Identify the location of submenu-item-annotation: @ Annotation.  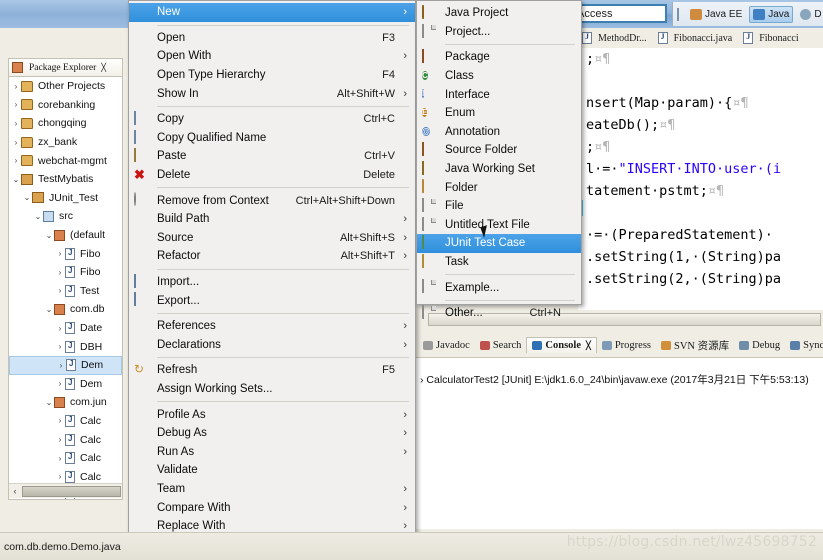
(499, 132).